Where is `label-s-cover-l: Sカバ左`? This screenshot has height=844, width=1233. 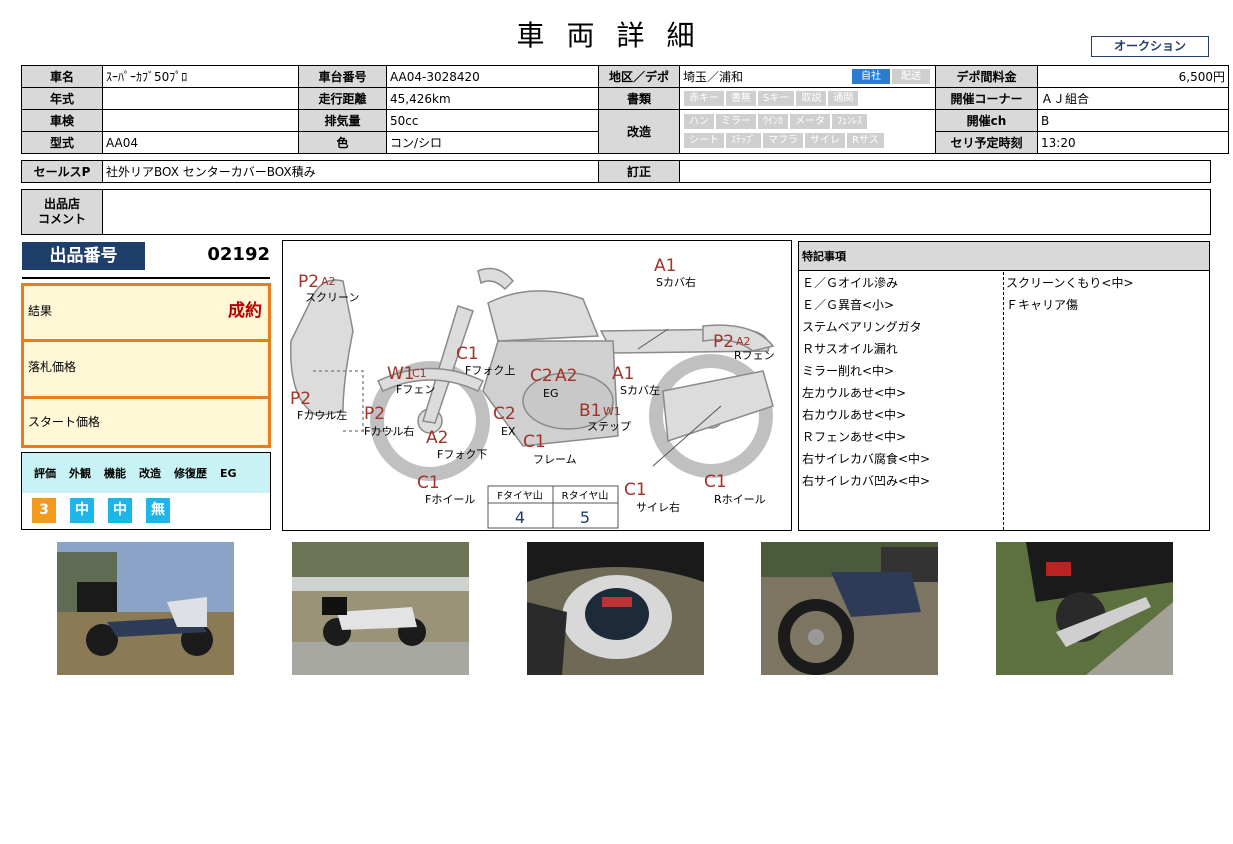
label-s-cover-l: Sカバ左 is located at coordinates (640, 390).